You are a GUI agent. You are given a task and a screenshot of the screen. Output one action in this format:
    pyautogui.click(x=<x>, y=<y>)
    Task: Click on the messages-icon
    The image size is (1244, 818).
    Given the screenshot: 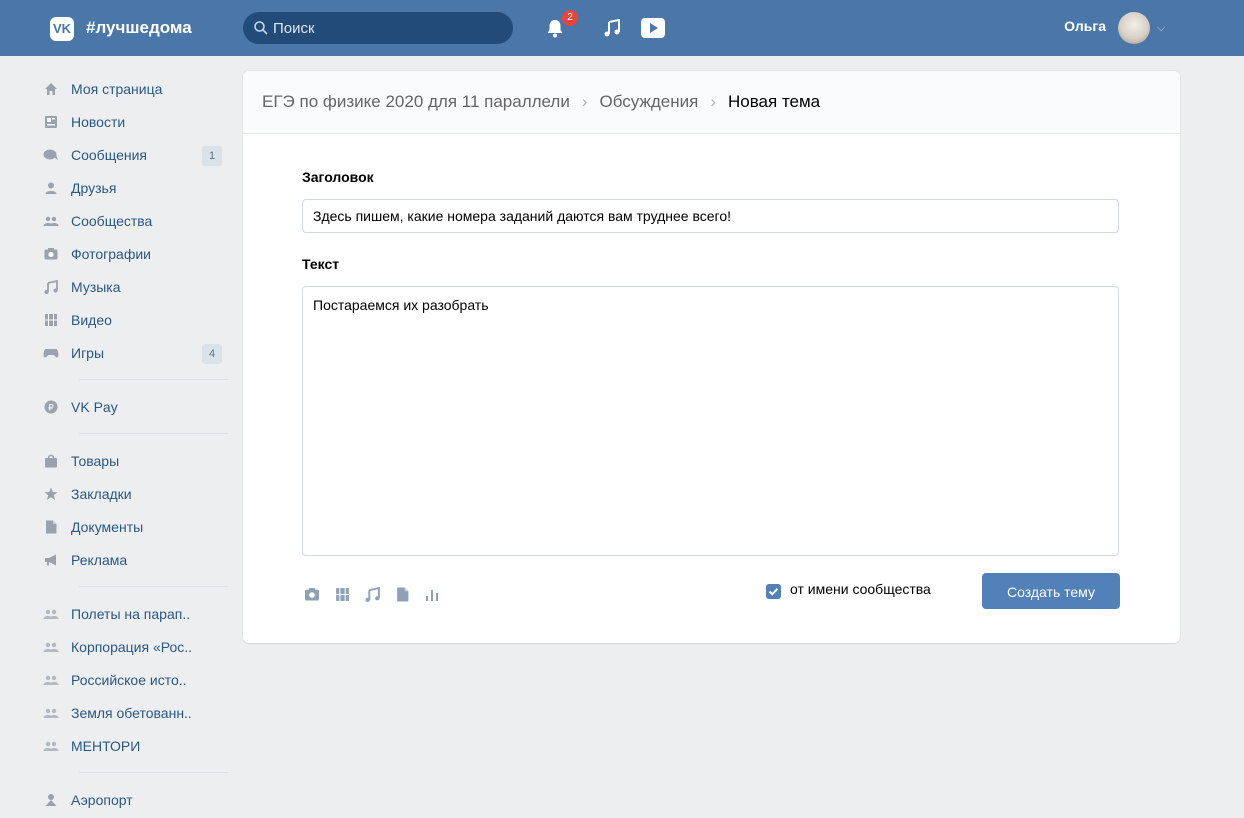 What is the action you would take?
    pyautogui.click(x=51, y=155)
    